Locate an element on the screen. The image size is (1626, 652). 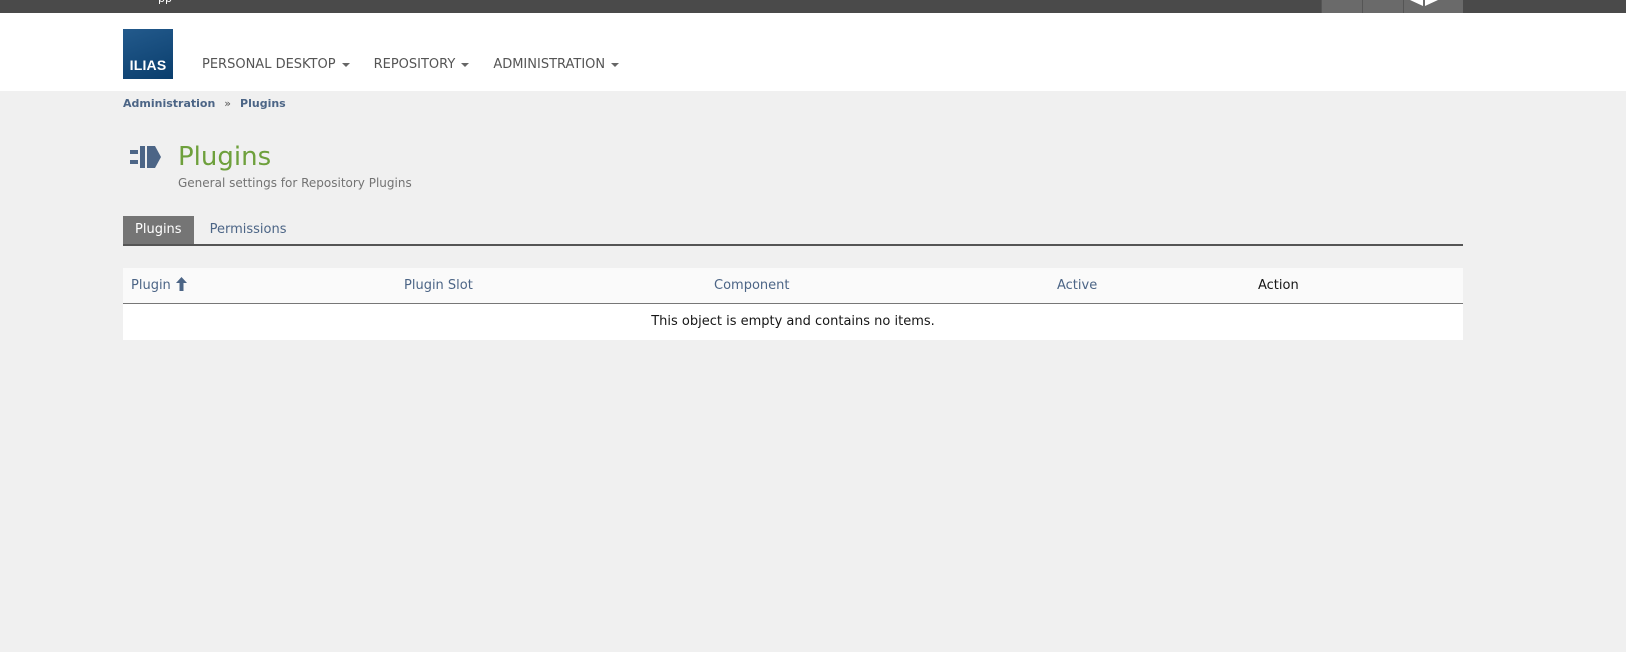
nav-repository: REPOSITORY is located at coordinates (422, 64).